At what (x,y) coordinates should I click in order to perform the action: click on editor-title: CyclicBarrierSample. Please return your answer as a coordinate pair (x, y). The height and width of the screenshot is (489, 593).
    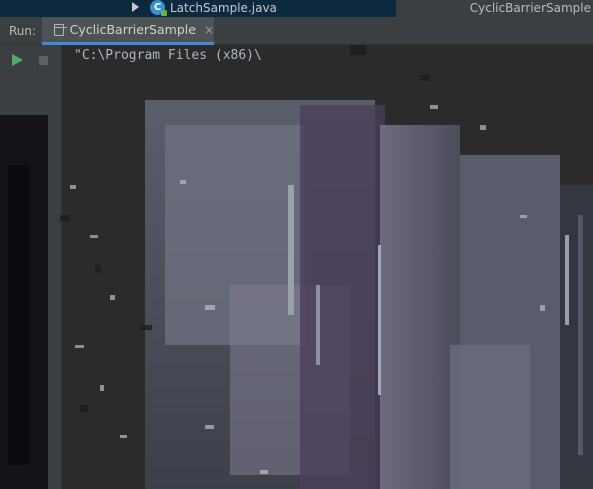
    Looking at the image, I should click on (530, 8).